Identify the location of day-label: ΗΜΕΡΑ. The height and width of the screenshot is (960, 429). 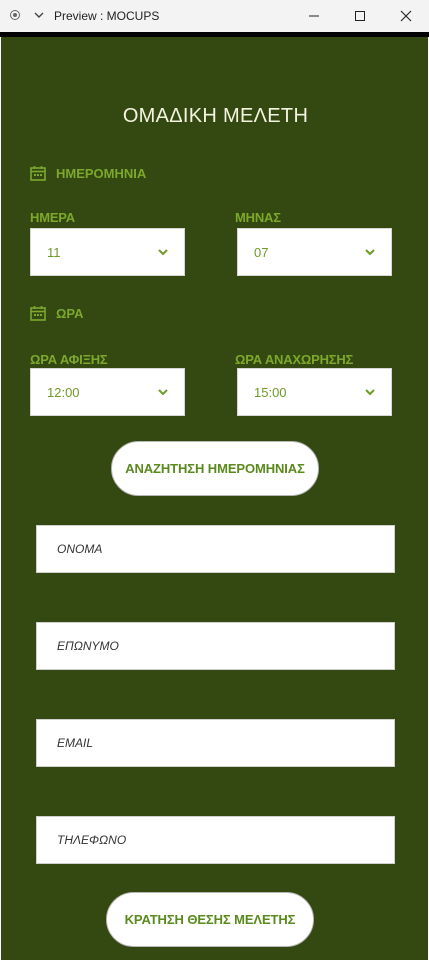
(52, 217).